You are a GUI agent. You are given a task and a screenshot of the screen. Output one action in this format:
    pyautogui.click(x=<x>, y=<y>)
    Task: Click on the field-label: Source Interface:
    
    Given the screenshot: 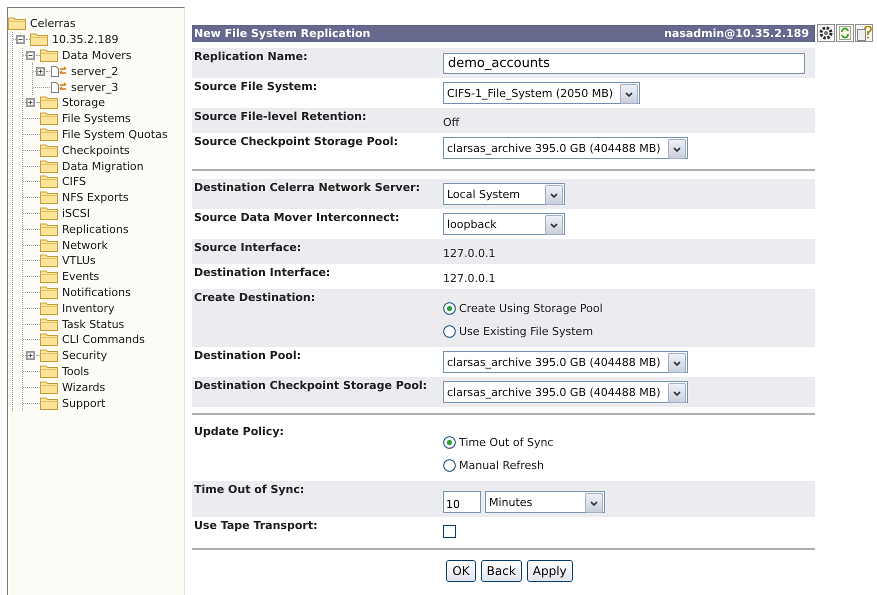 What is the action you would take?
    pyautogui.click(x=248, y=247)
    